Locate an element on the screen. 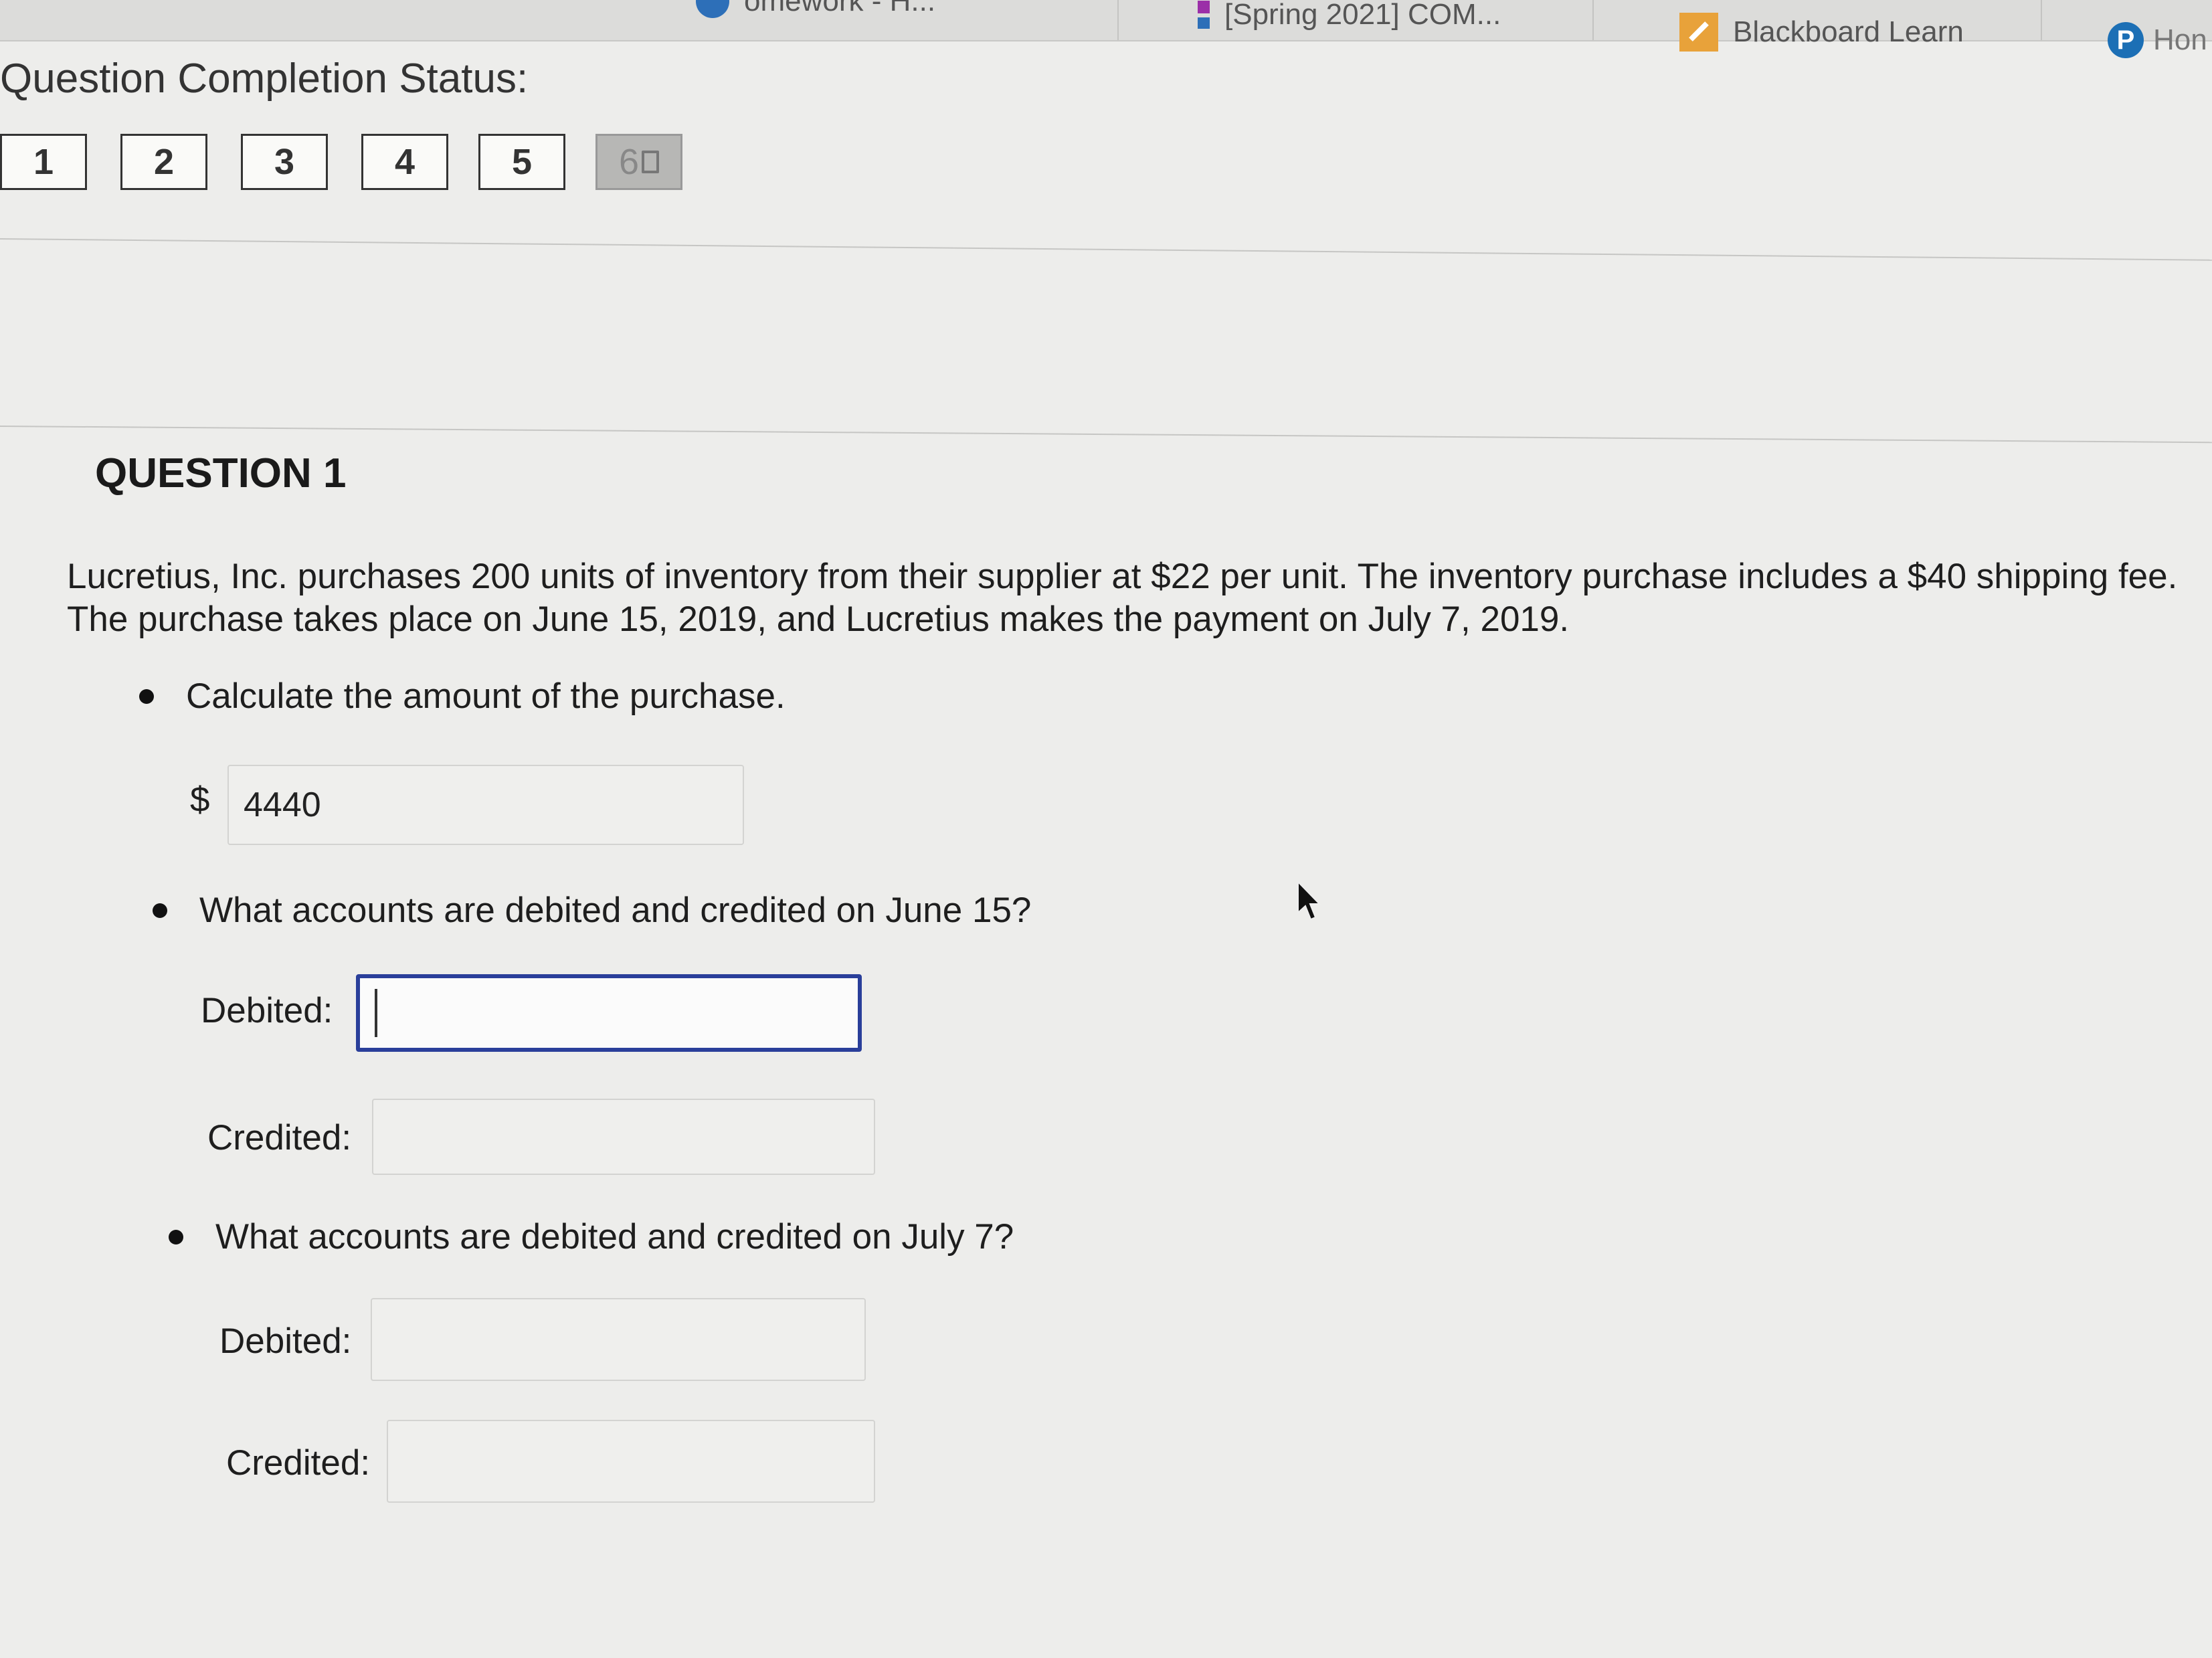  question-number: 4 is located at coordinates (405, 162).